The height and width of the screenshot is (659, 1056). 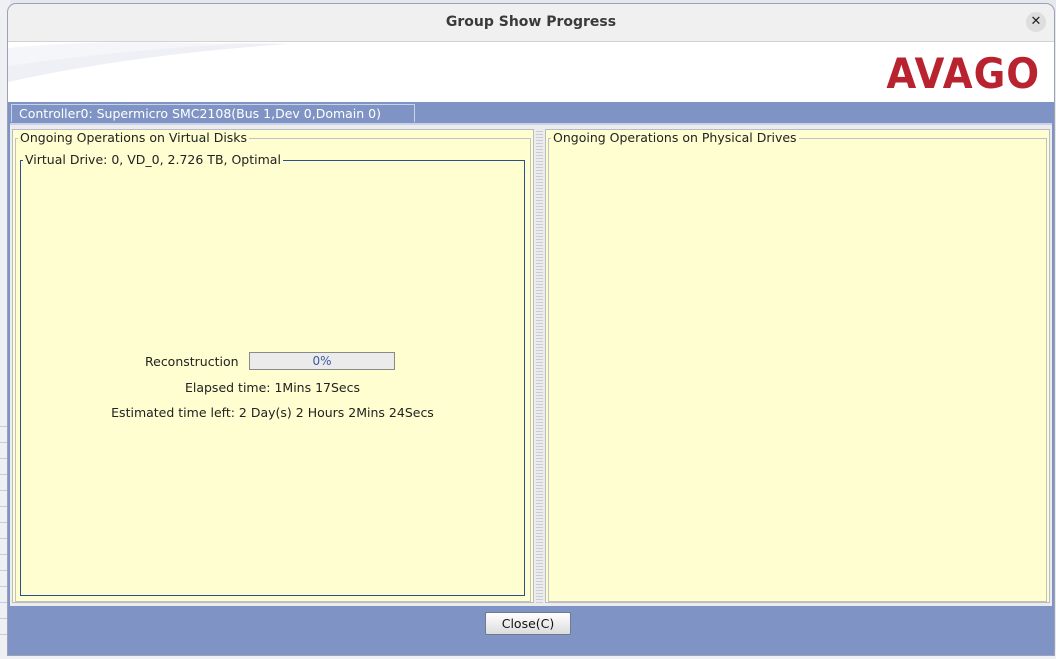 What do you see at coordinates (528, 623) in the screenshot?
I see `close-button: Close(C)` at bounding box center [528, 623].